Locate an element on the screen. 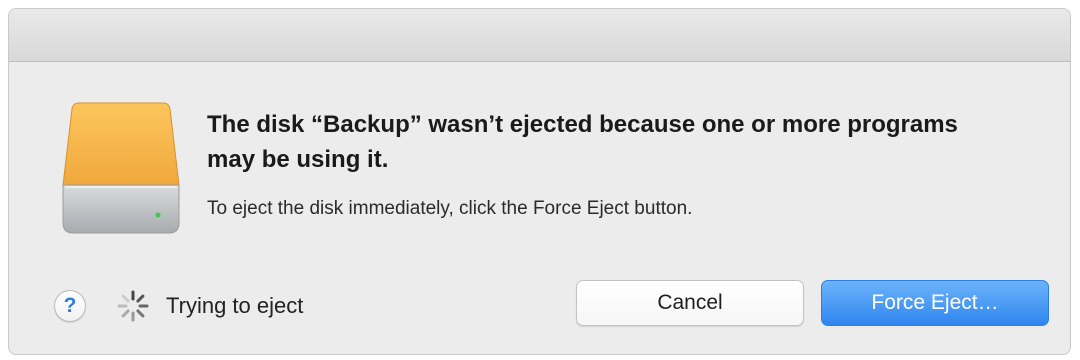 The width and height of the screenshot is (1080, 360). cancel-button: Cancel is located at coordinates (690, 303).